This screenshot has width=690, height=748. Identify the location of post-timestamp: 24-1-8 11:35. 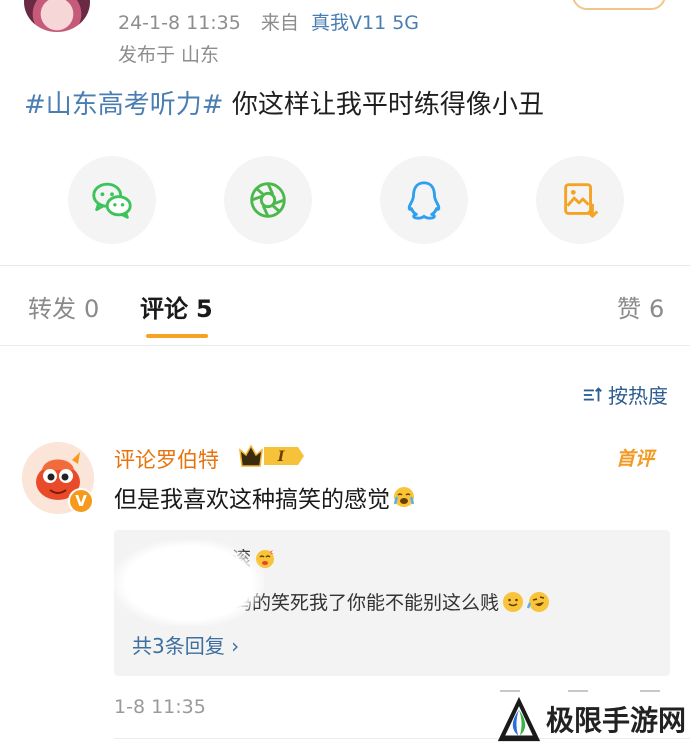
(179, 23).